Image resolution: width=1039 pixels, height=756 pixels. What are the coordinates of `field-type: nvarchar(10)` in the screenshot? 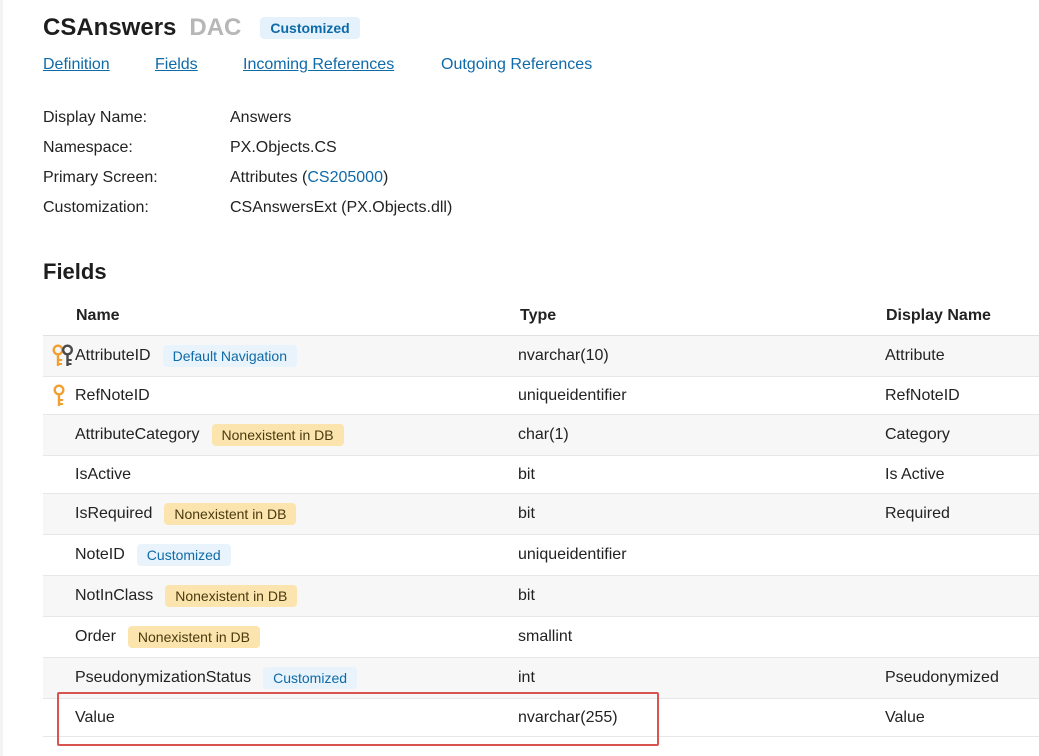 It's located at (563, 355).